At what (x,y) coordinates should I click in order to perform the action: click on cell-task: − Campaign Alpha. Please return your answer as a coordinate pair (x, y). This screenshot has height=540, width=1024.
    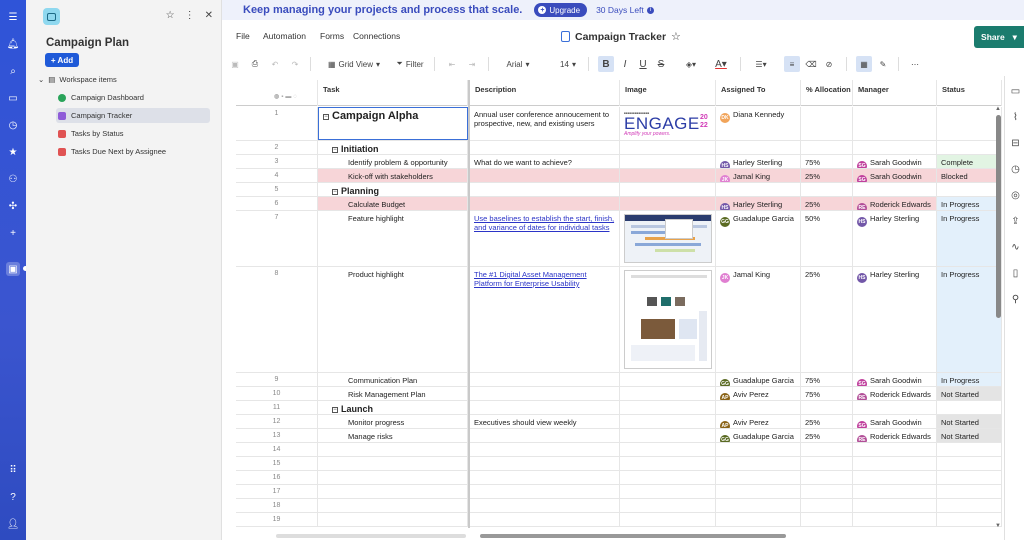
    Looking at the image, I should click on (393, 123).